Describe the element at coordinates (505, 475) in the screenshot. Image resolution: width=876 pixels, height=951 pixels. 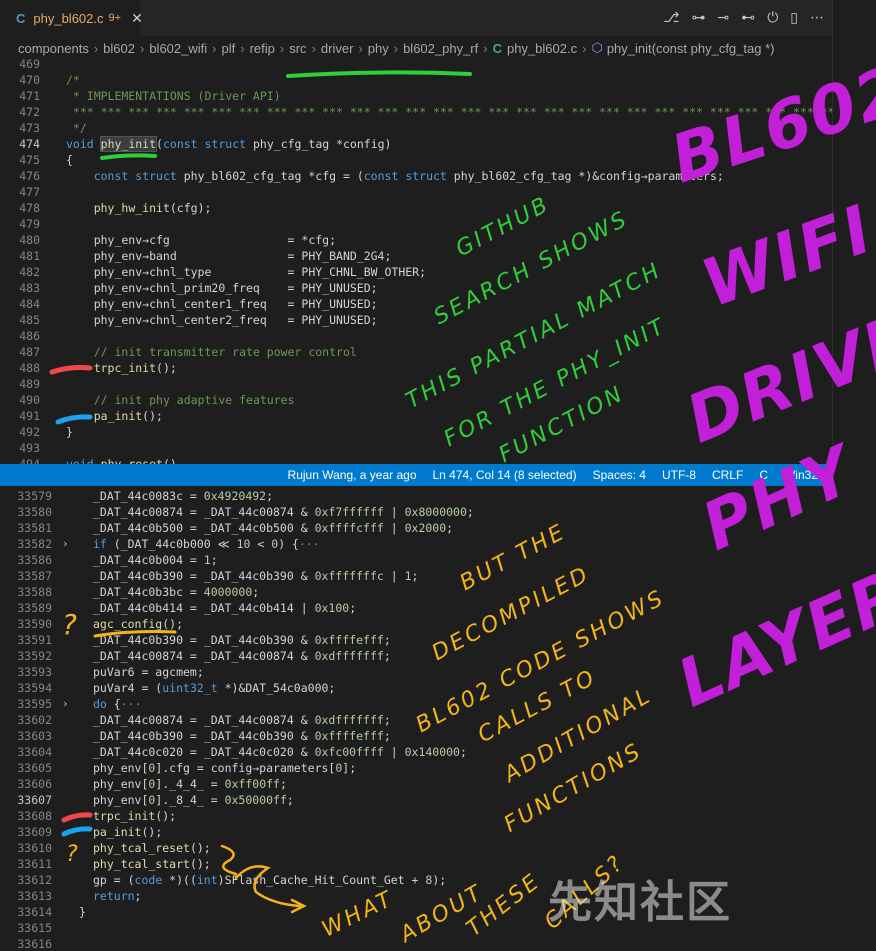
I see `cursor-position: Ln 474, Col 14 (8 selected)` at that location.